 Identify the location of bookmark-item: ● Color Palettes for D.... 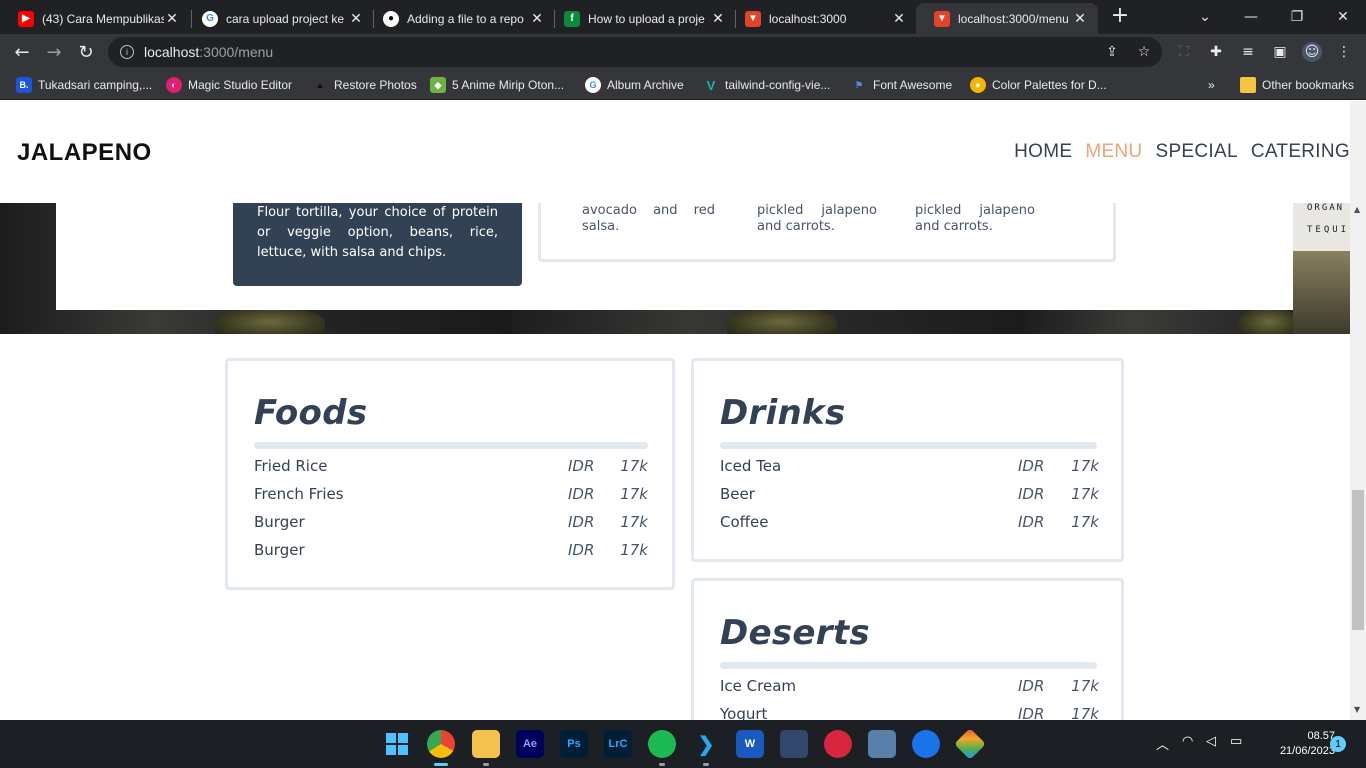
(1038, 85).